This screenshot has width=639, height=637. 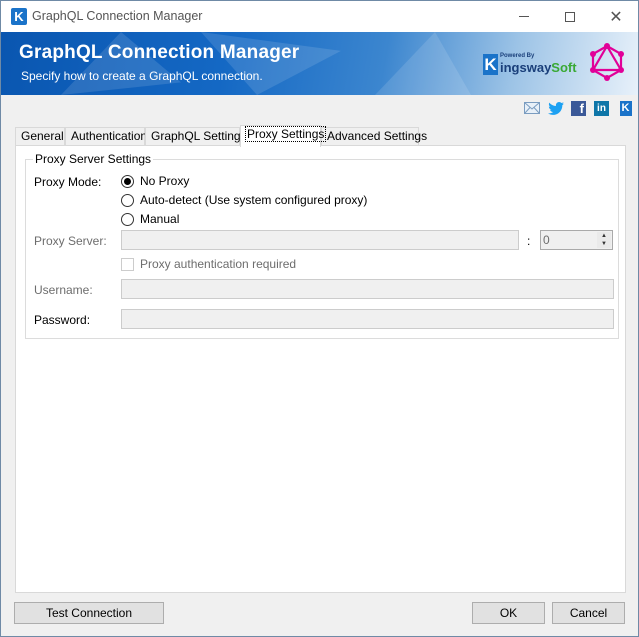 What do you see at coordinates (319, 16) in the screenshot?
I see `title-bar: K GraphQL Connection Manager ✕` at bounding box center [319, 16].